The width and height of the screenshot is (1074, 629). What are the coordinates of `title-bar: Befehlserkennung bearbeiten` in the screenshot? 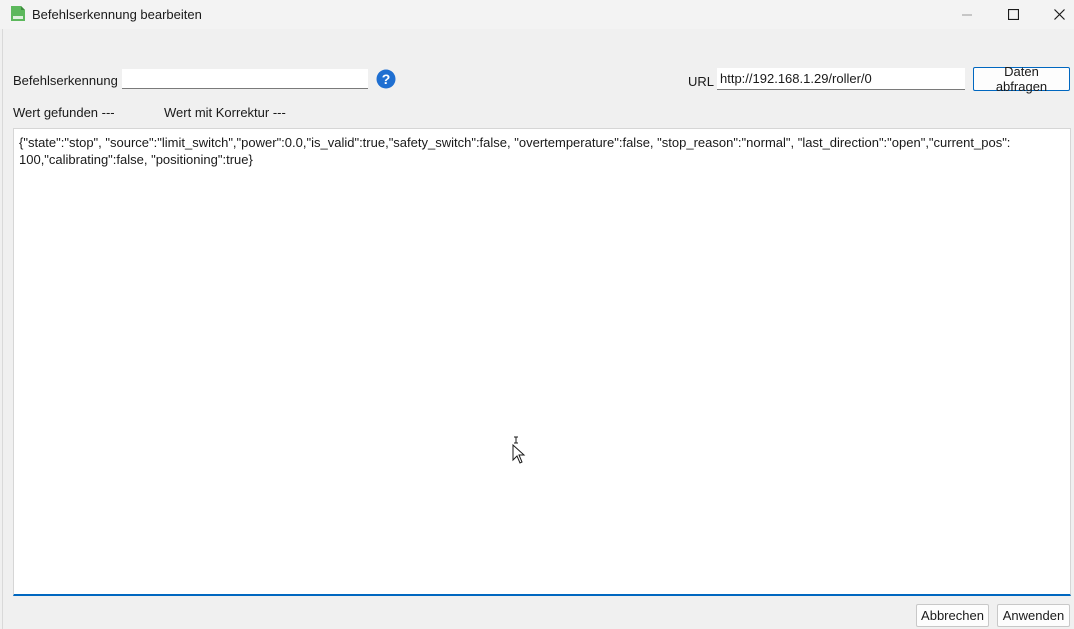 It's located at (537, 14).